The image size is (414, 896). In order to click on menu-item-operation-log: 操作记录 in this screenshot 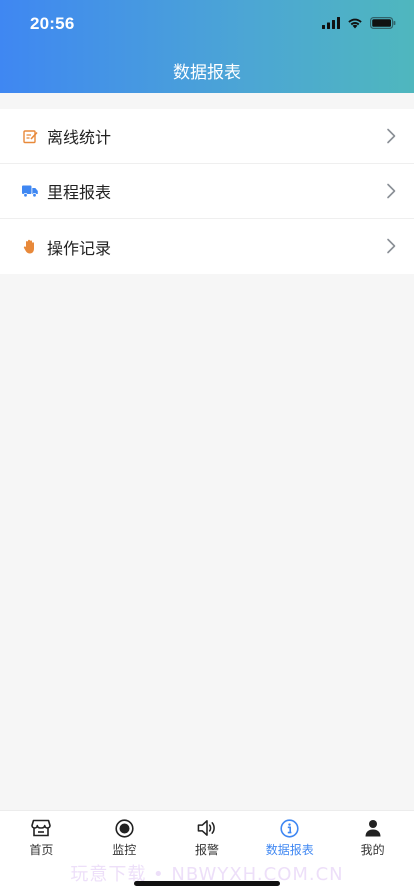, I will do `click(207, 246)`.